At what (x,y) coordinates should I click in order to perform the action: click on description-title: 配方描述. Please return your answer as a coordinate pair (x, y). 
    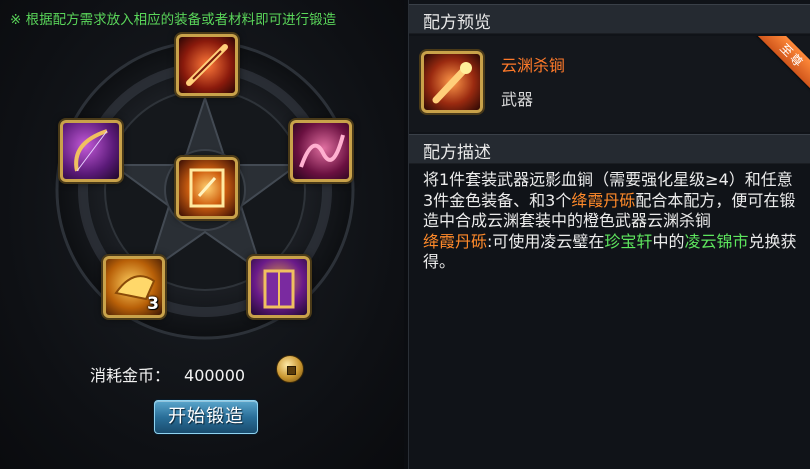
    Looking at the image, I should click on (457, 153).